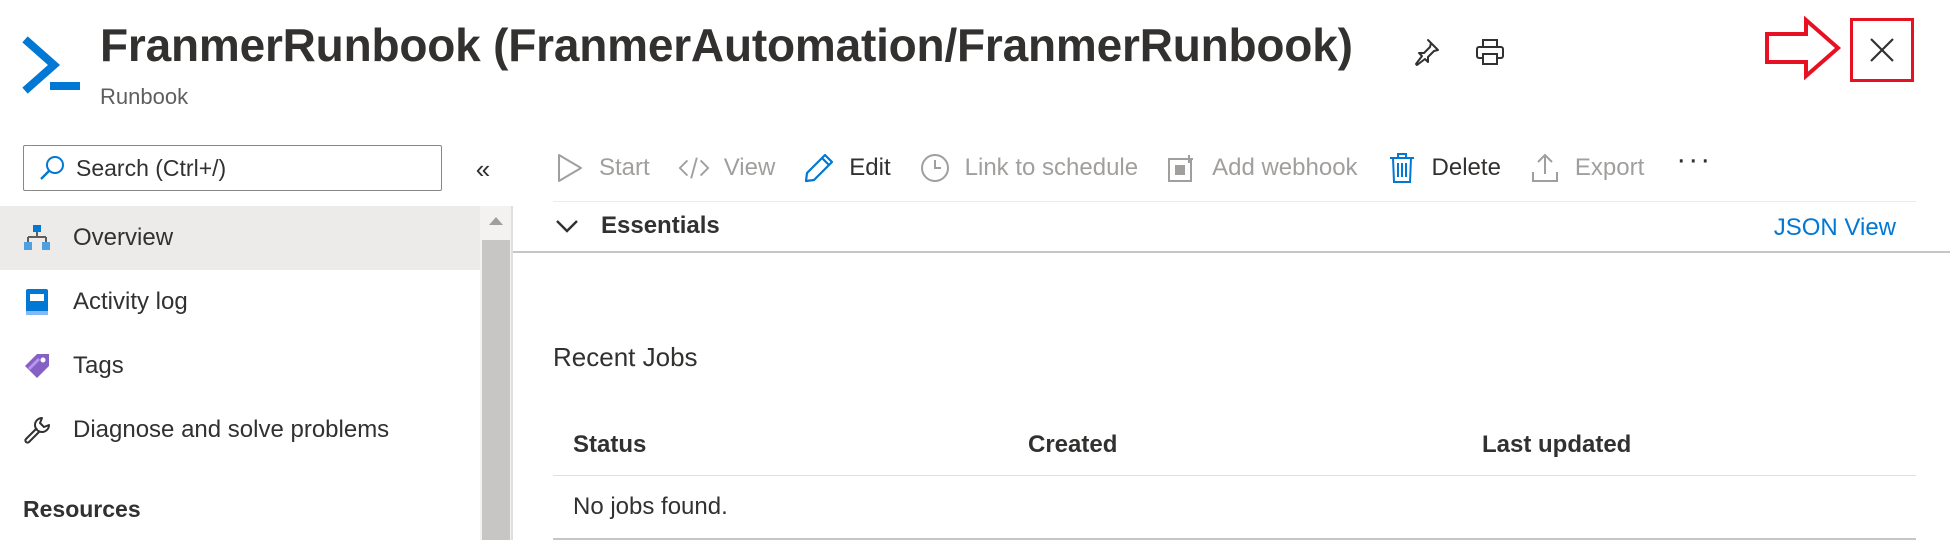  I want to click on column-header-created: Created, so click(1073, 444).